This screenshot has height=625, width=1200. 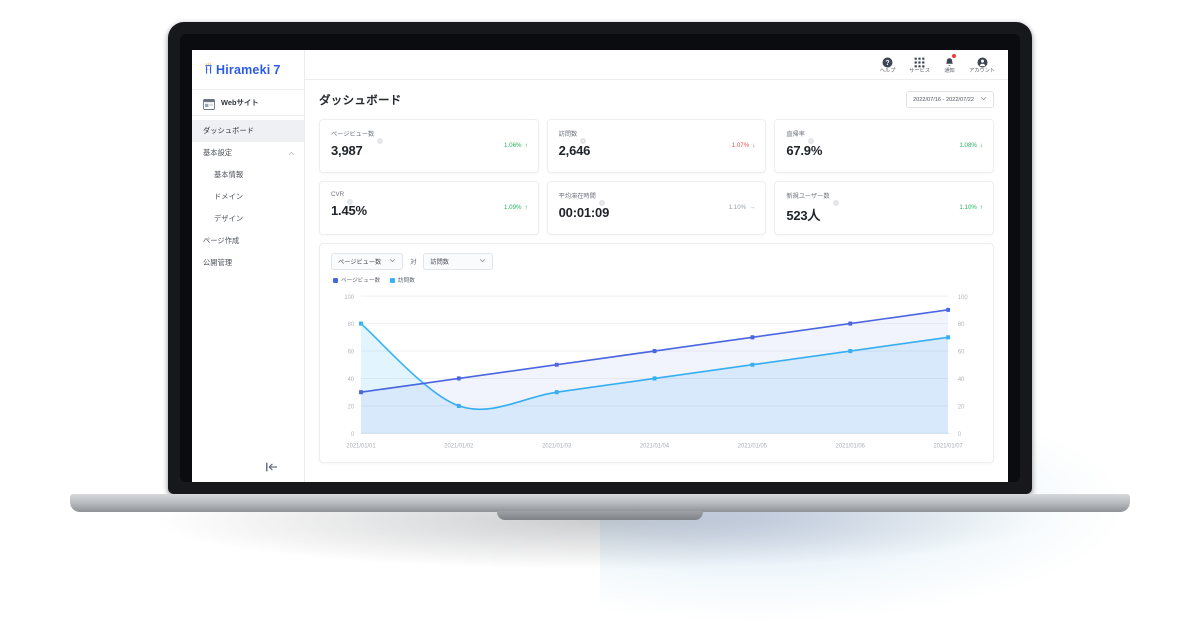 I want to click on help-label: ヘルプ, so click(x=887, y=71).